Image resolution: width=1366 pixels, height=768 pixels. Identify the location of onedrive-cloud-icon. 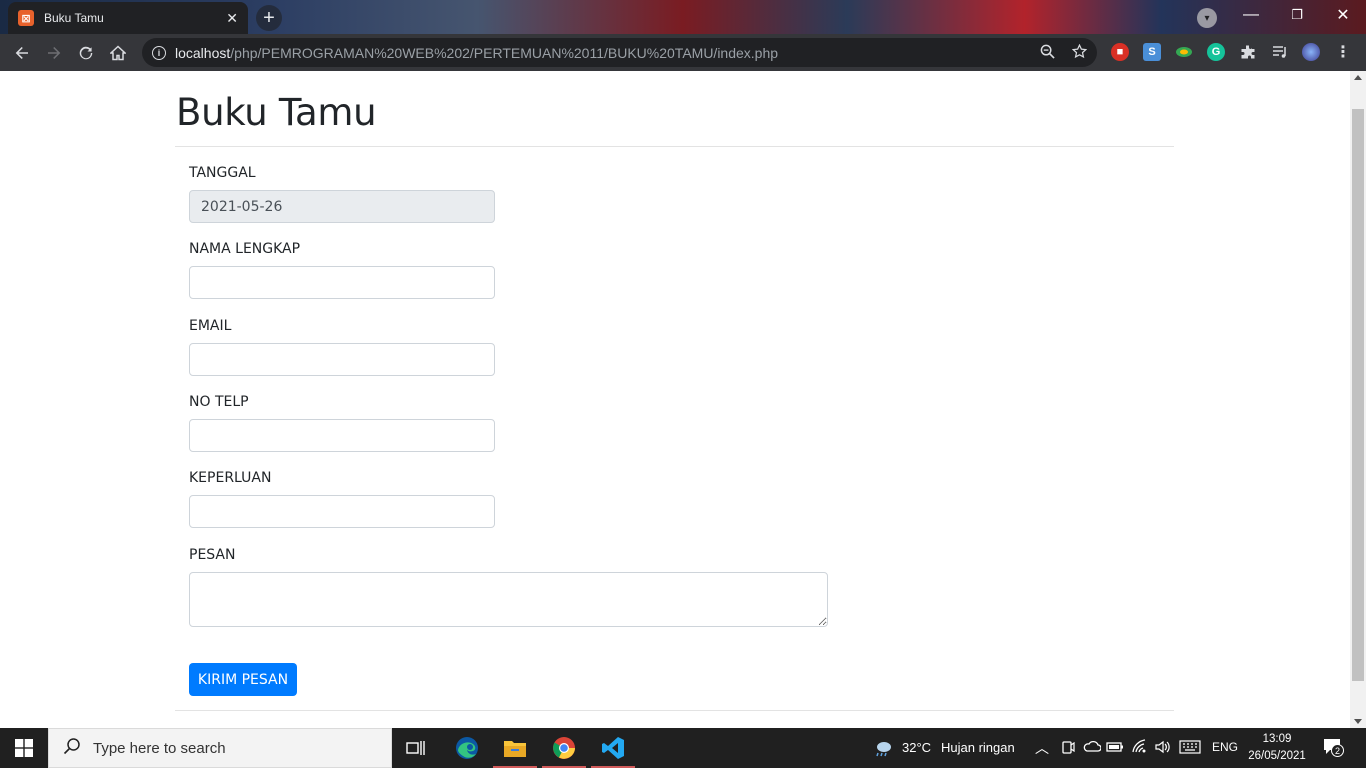
(1092, 747).